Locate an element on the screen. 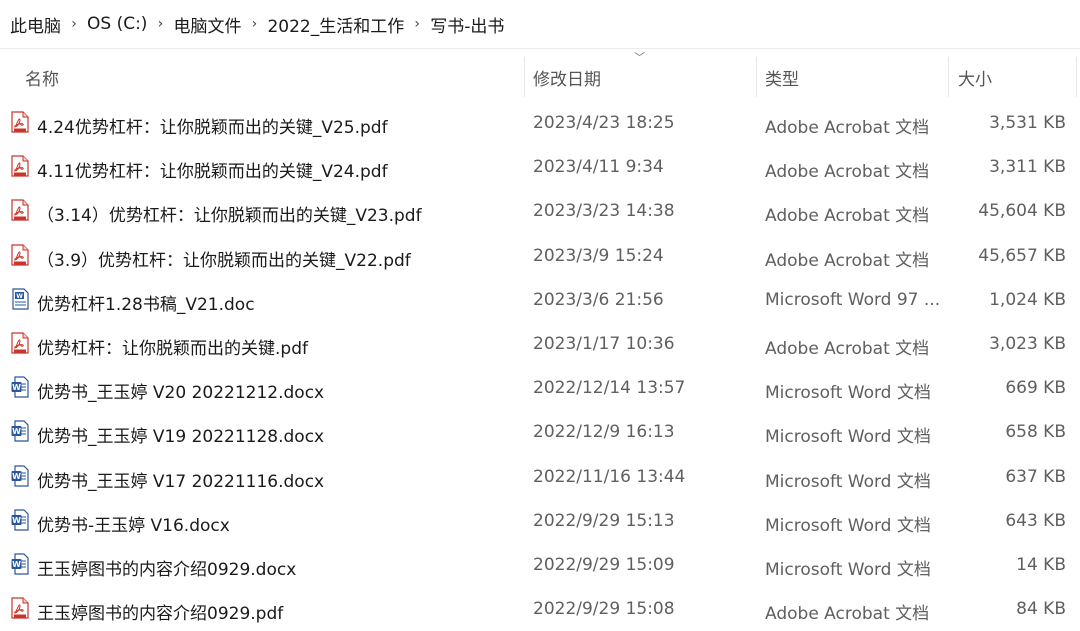  file-size: 45,604 KB is located at coordinates (1022, 211).